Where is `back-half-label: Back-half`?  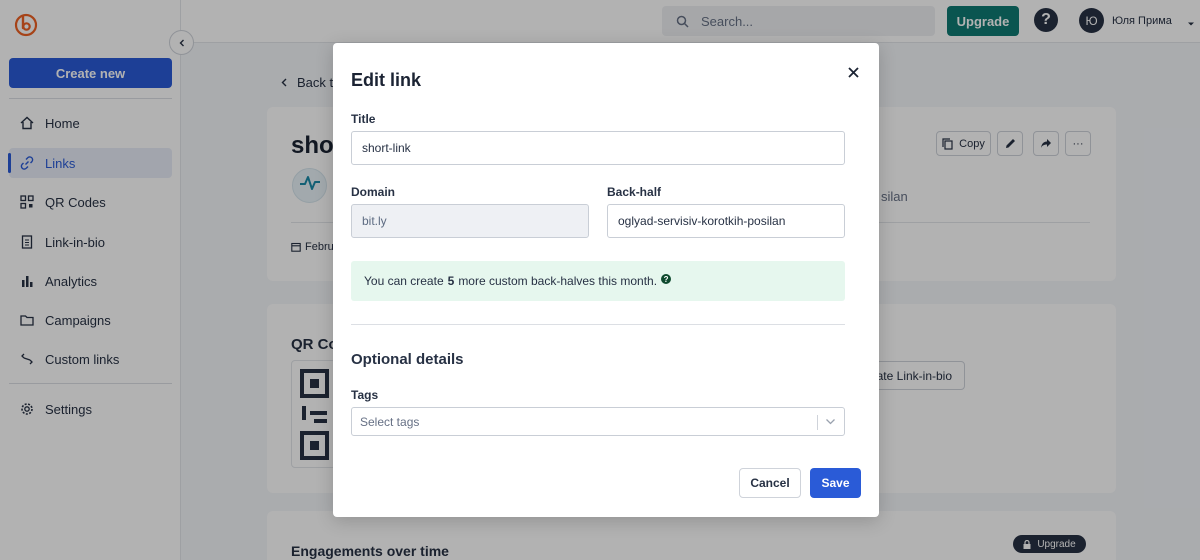
back-half-label: Back-half is located at coordinates (634, 192).